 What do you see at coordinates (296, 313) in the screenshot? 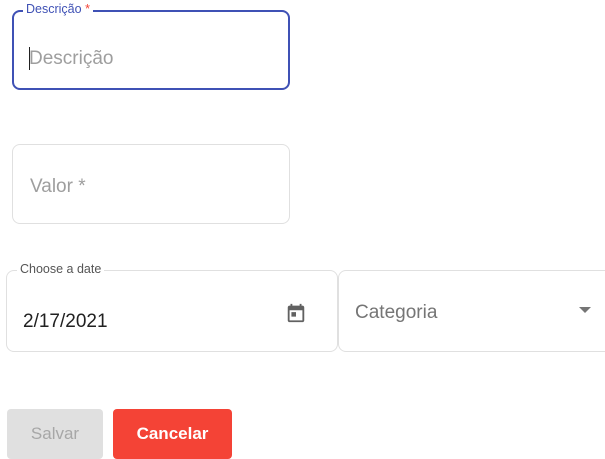
I see `calendar-icon` at bounding box center [296, 313].